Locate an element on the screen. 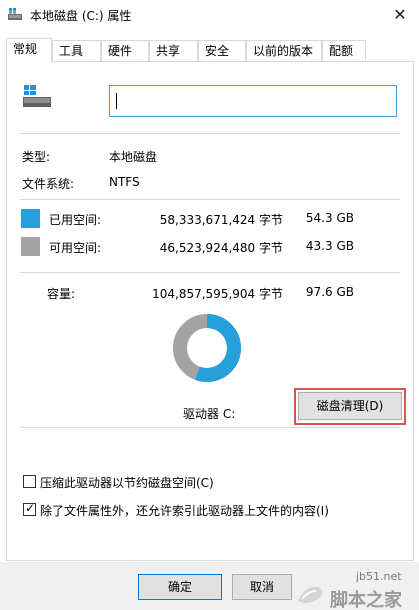  type-label: 类型: is located at coordinates (36, 157).